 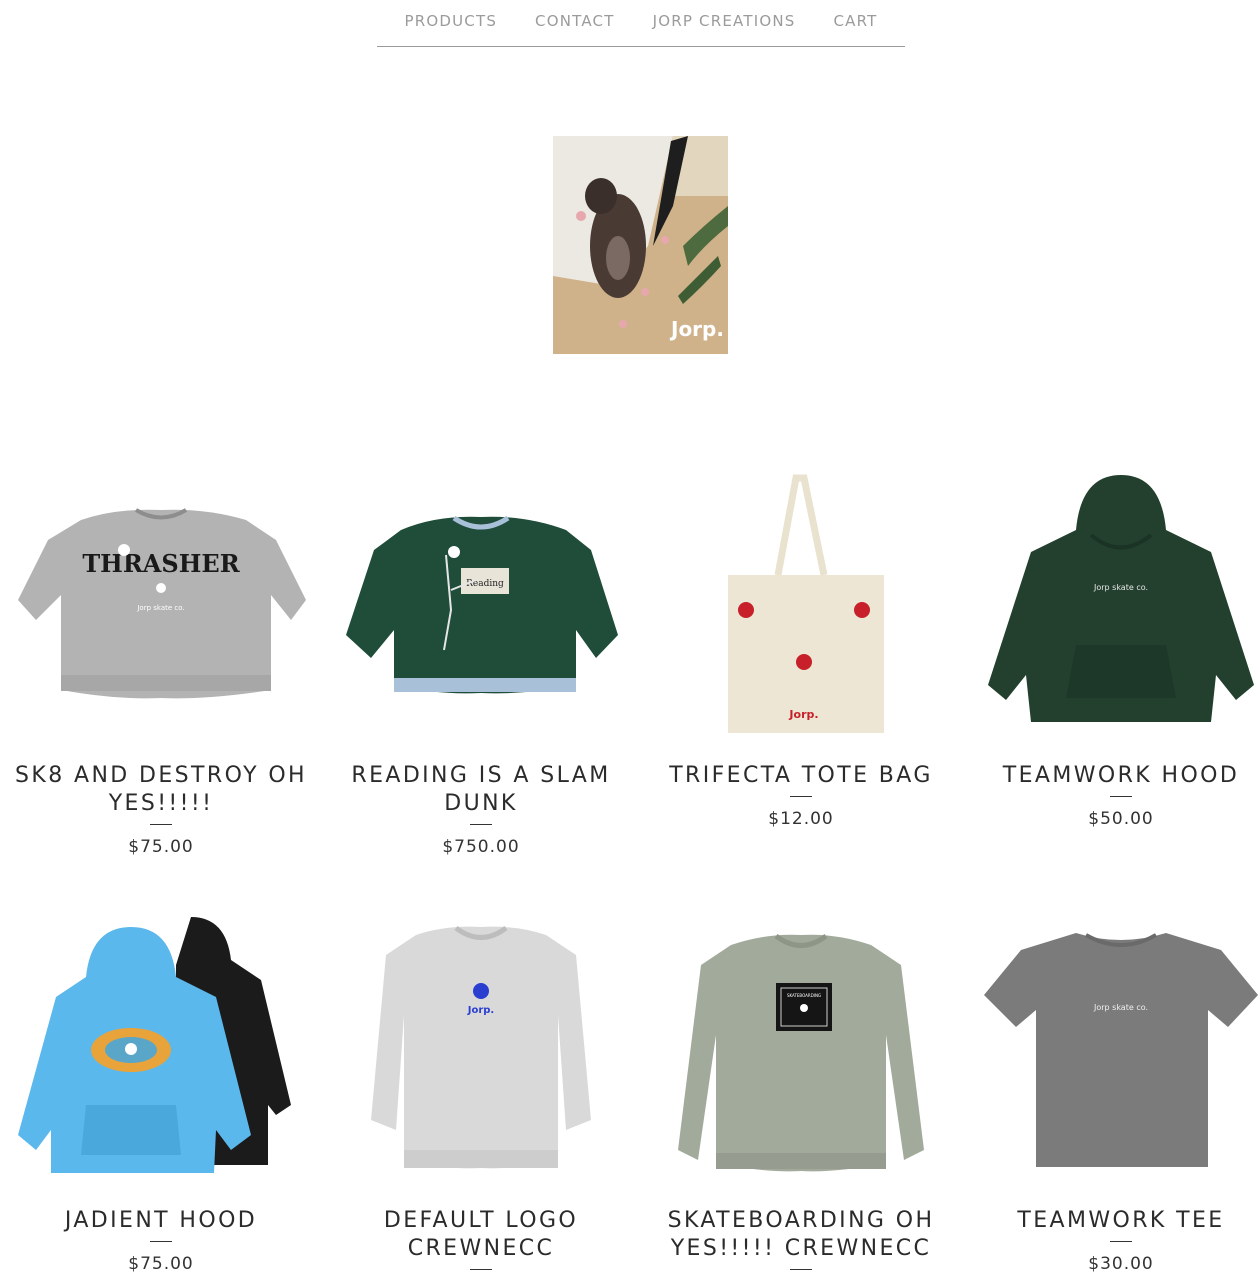 What do you see at coordinates (1112, 776) in the screenshot?
I see `product-title: TEAMWORK HOOD` at bounding box center [1112, 776].